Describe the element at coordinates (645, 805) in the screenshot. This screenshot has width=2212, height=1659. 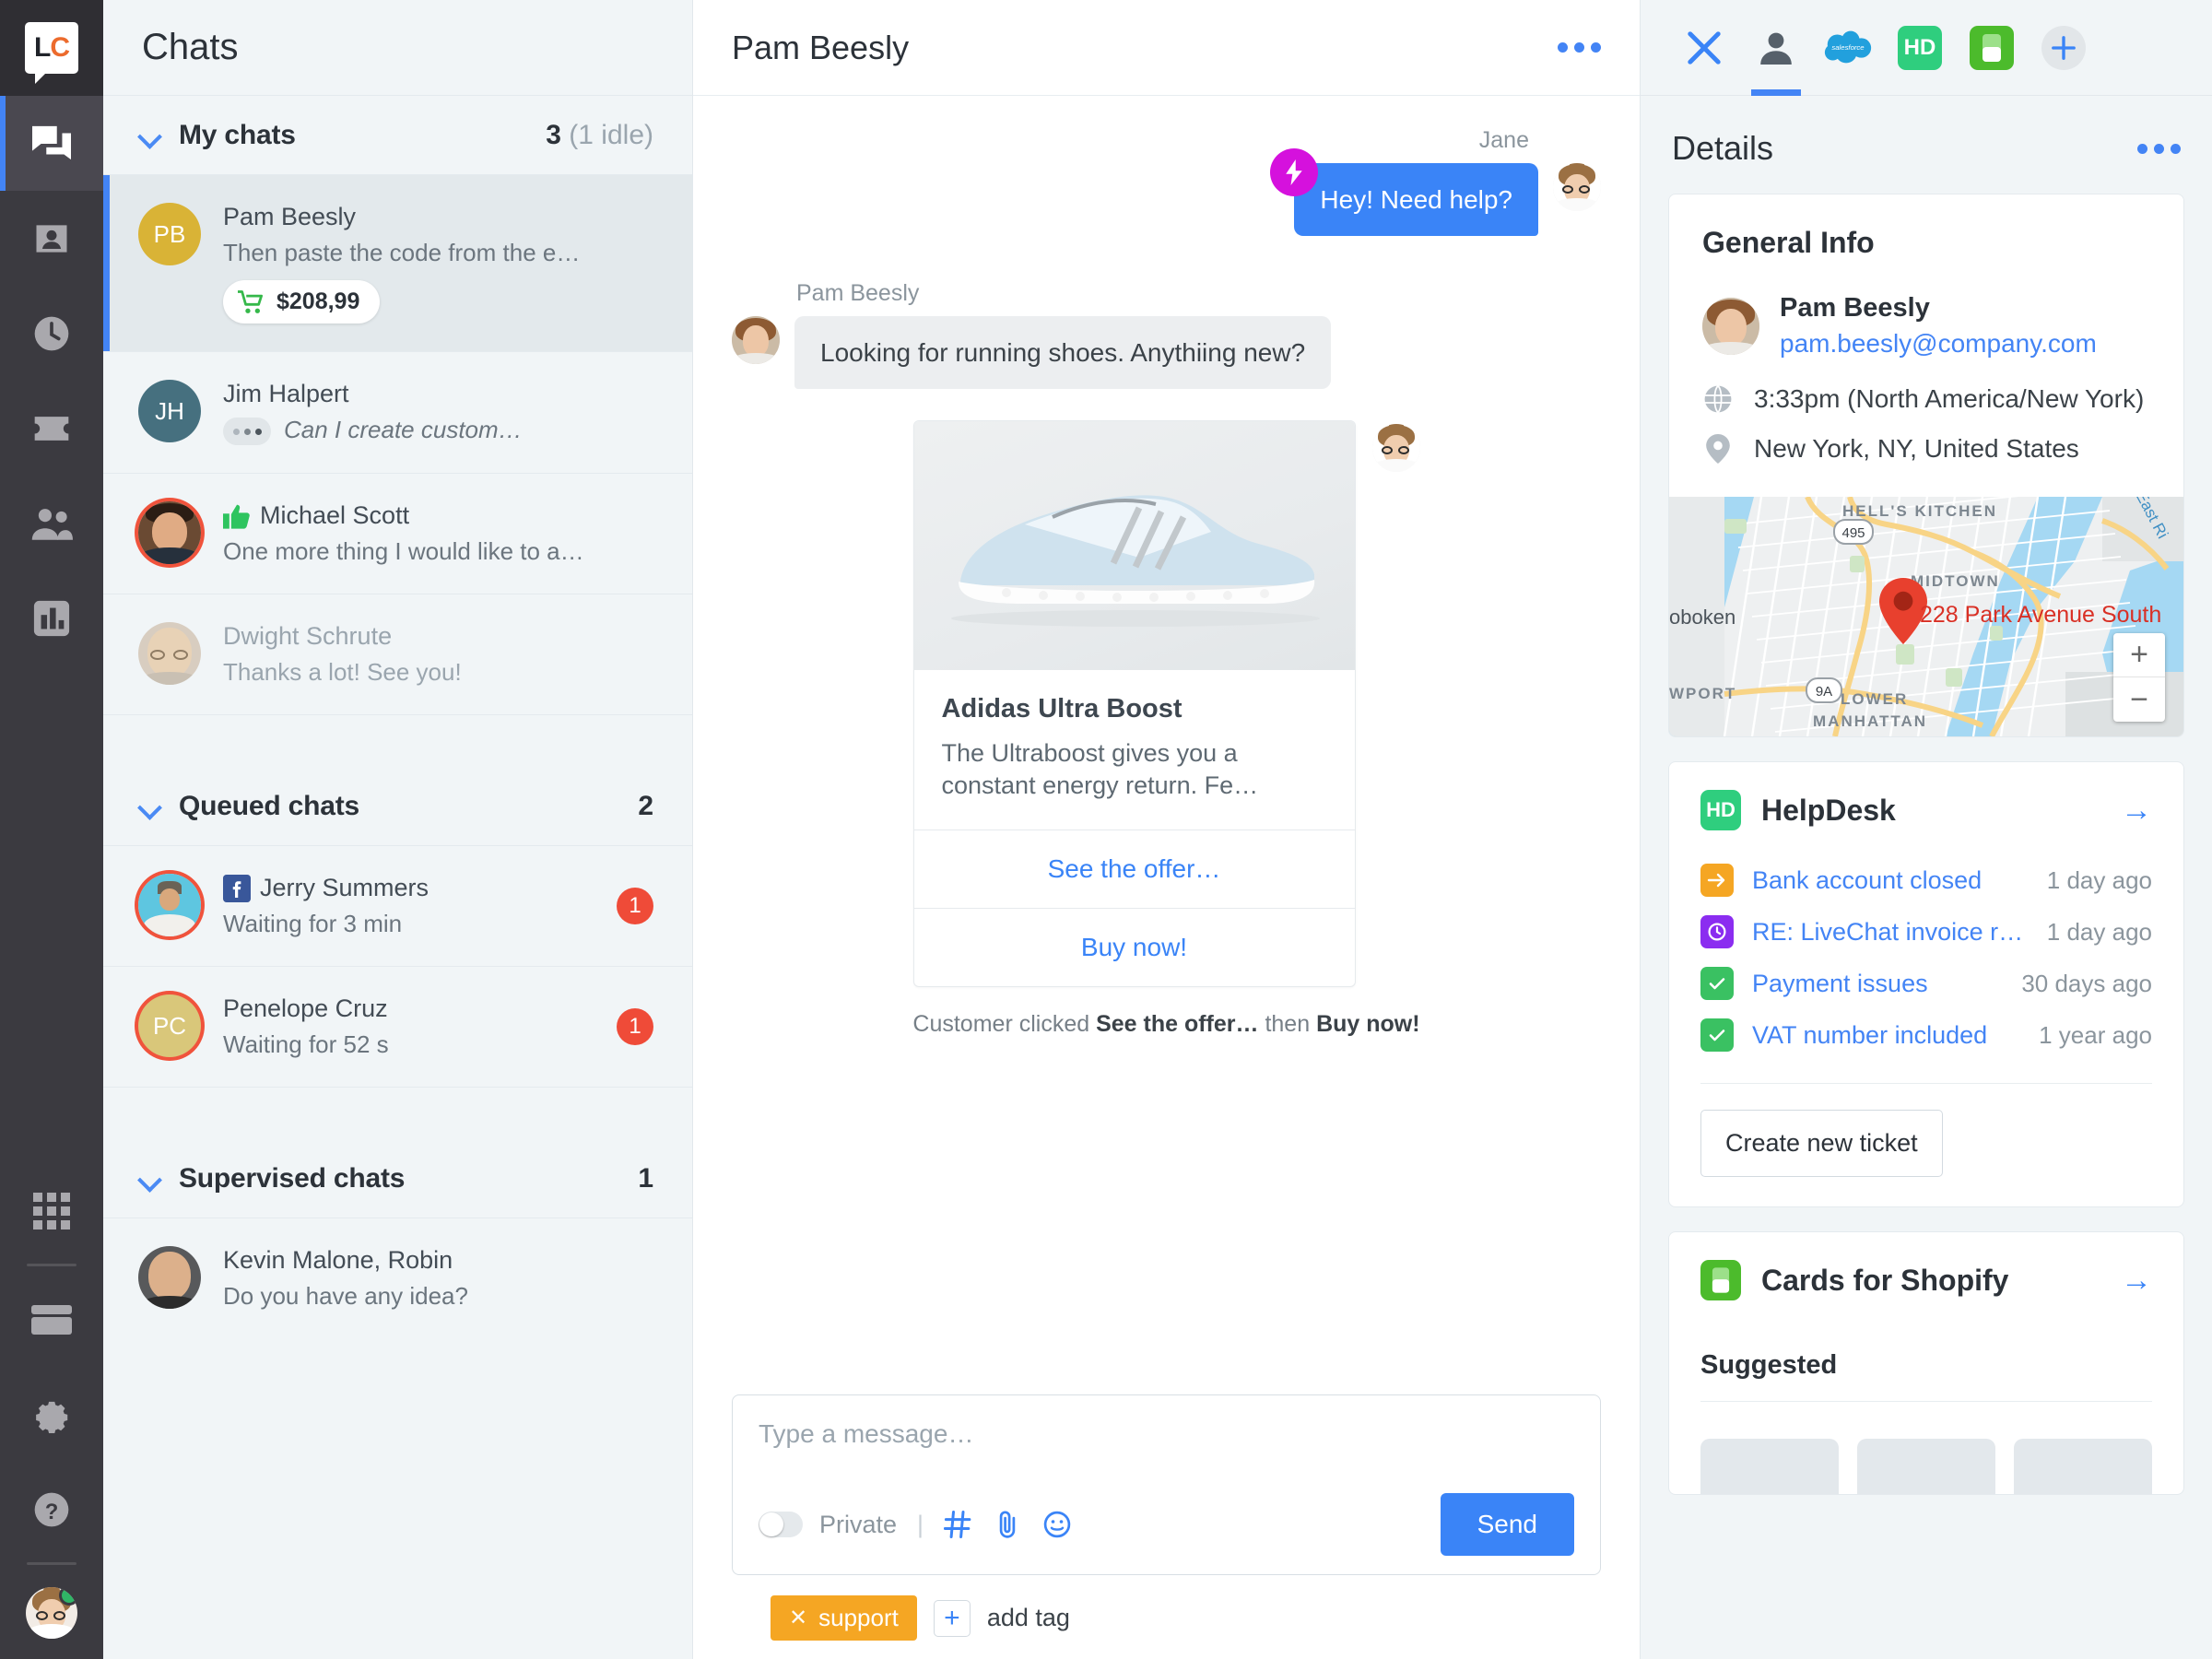
I see `section-count: 2` at that location.